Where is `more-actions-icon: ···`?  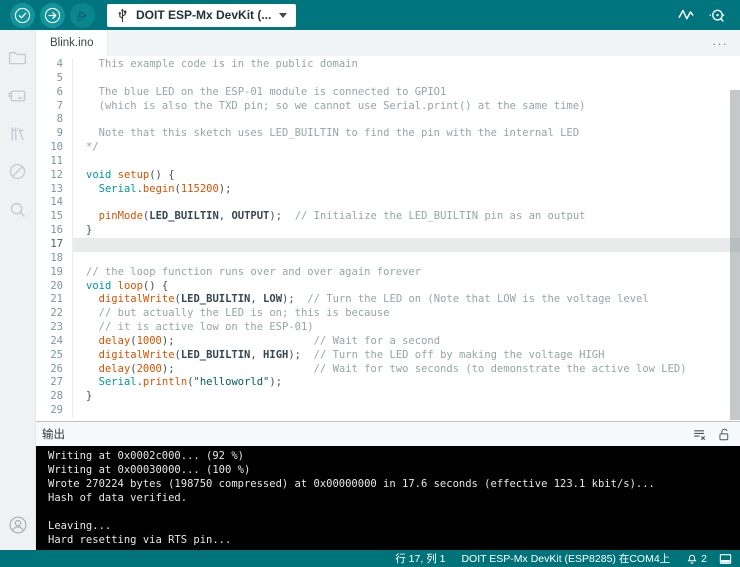 more-actions-icon: ··· is located at coordinates (720, 43).